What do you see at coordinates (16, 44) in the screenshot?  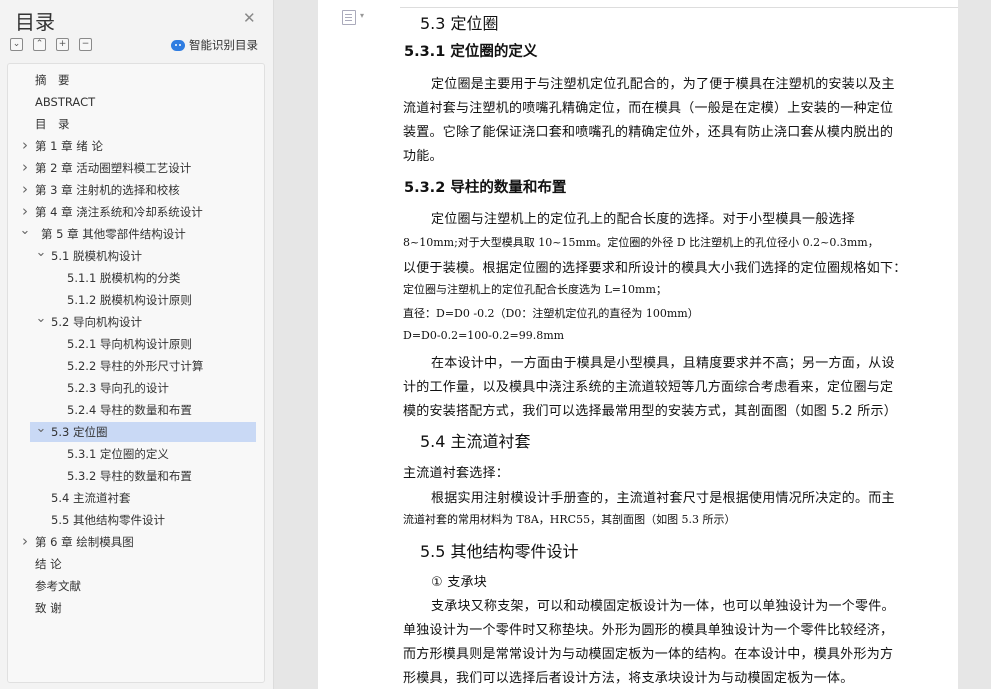 I see `collapse-all-icon: ⌄` at bounding box center [16, 44].